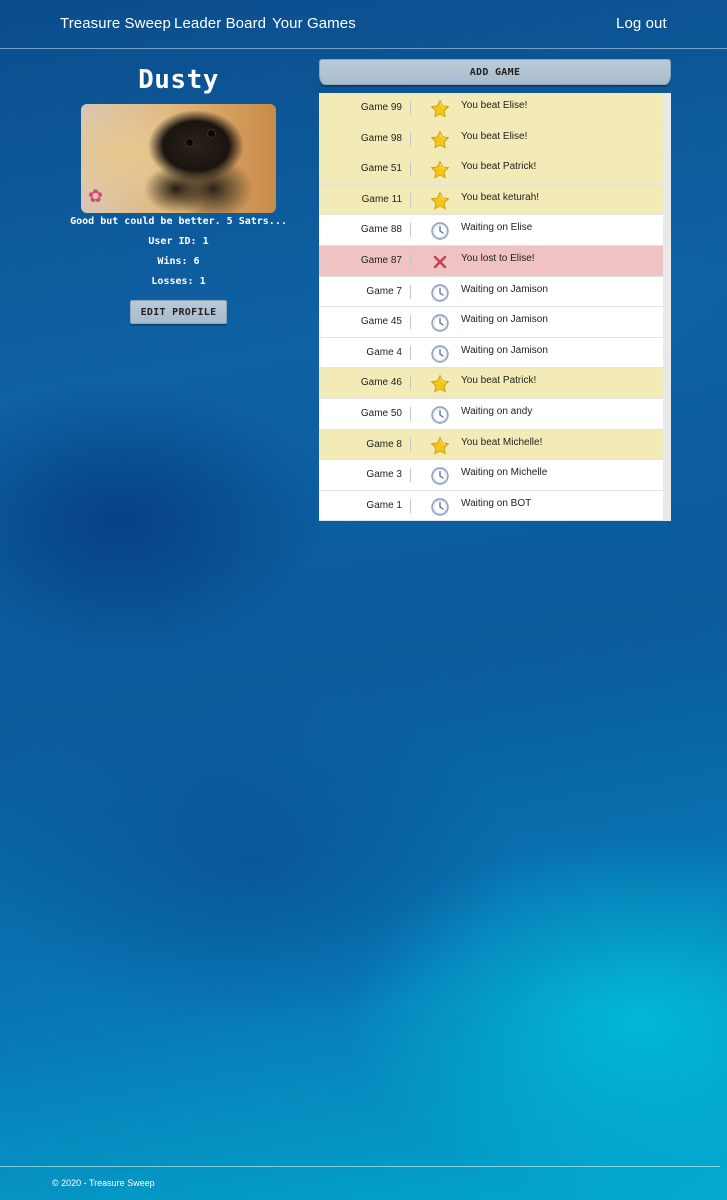  I want to click on game-status: Waiting on Elise, so click(497, 228).